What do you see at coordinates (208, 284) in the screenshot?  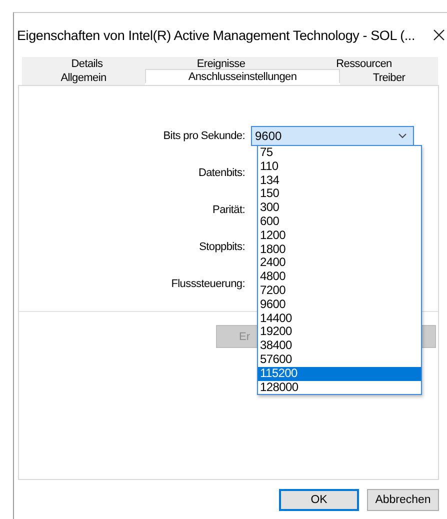 I see `field-label: Flusssteuerung:` at bounding box center [208, 284].